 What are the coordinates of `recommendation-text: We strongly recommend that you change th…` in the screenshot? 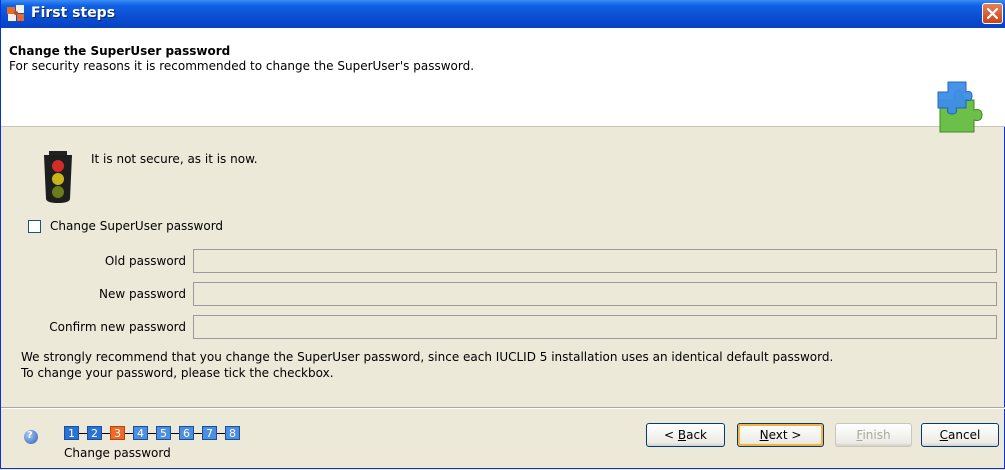 It's located at (427, 357).